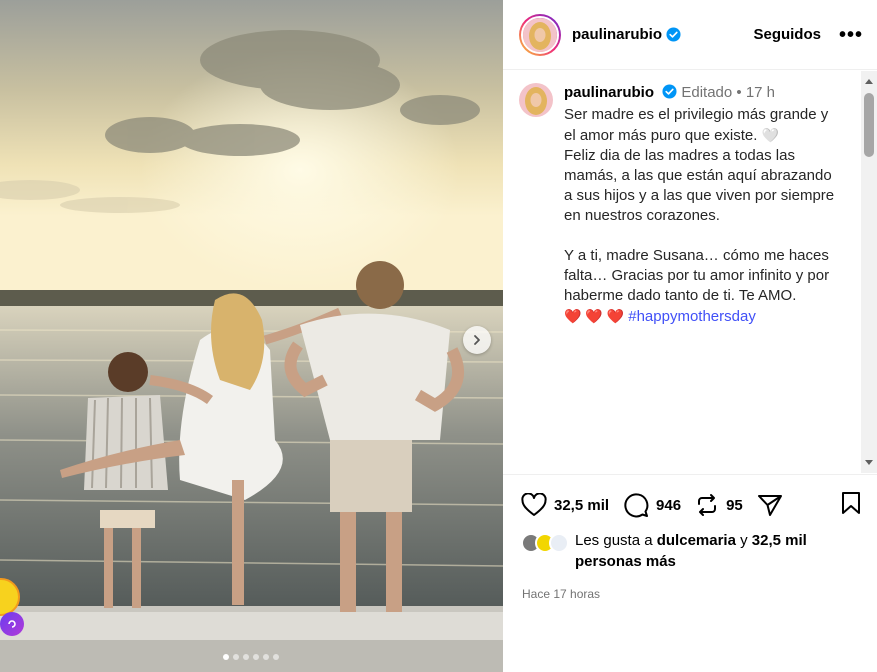 The width and height of the screenshot is (877, 672). I want to click on caption-username: paulinarubio, so click(609, 92).